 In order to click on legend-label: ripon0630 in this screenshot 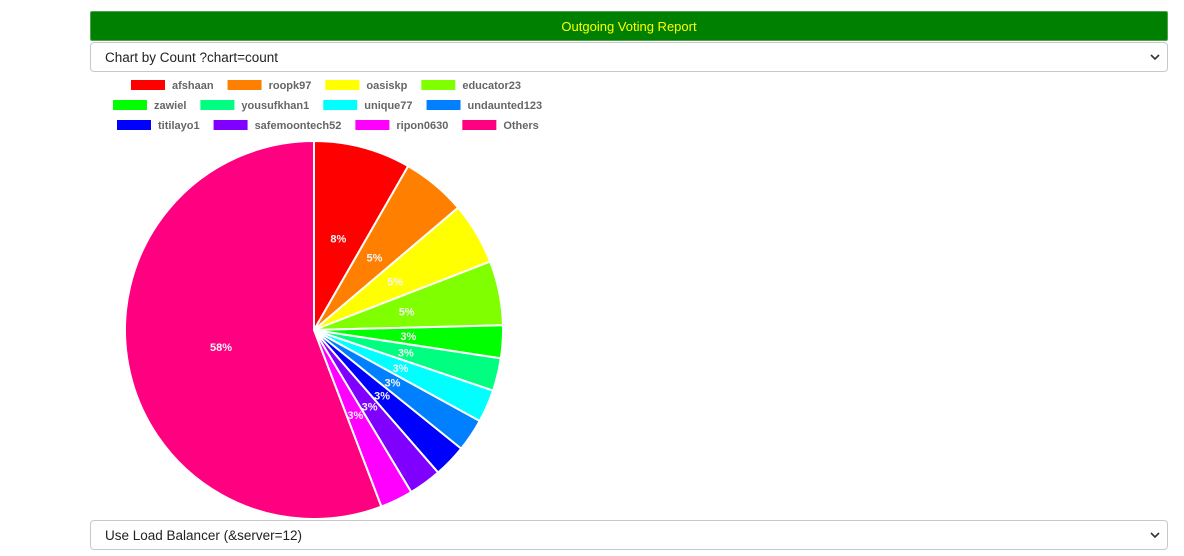, I will do `click(422, 126)`.